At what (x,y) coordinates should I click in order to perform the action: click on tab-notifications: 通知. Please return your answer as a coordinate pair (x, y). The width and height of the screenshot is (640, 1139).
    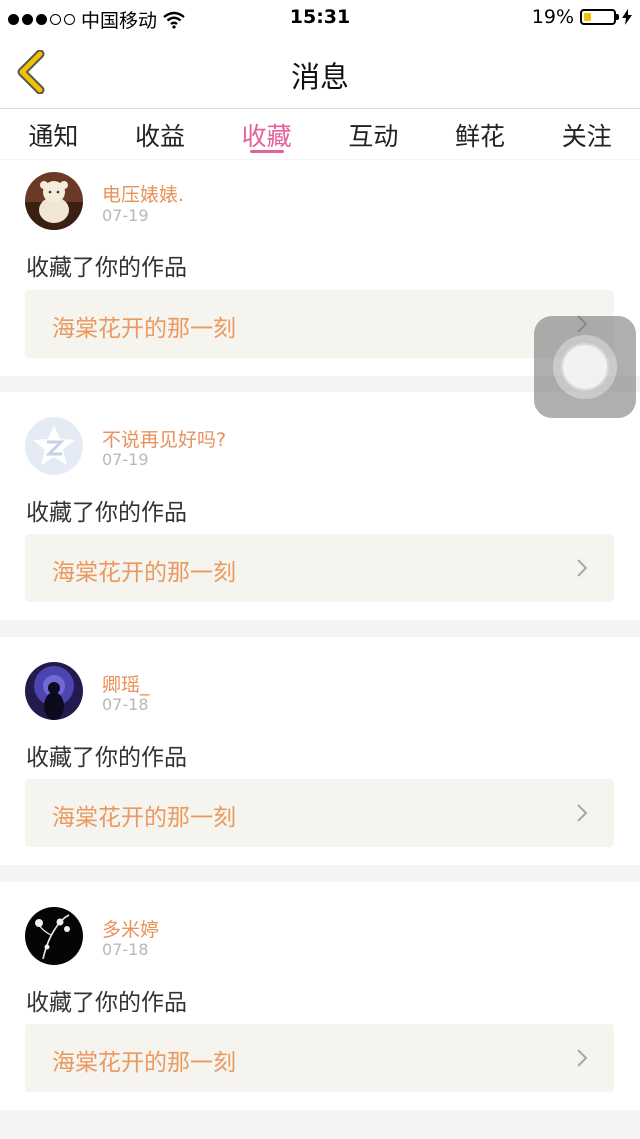
    Looking at the image, I should click on (53, 134).